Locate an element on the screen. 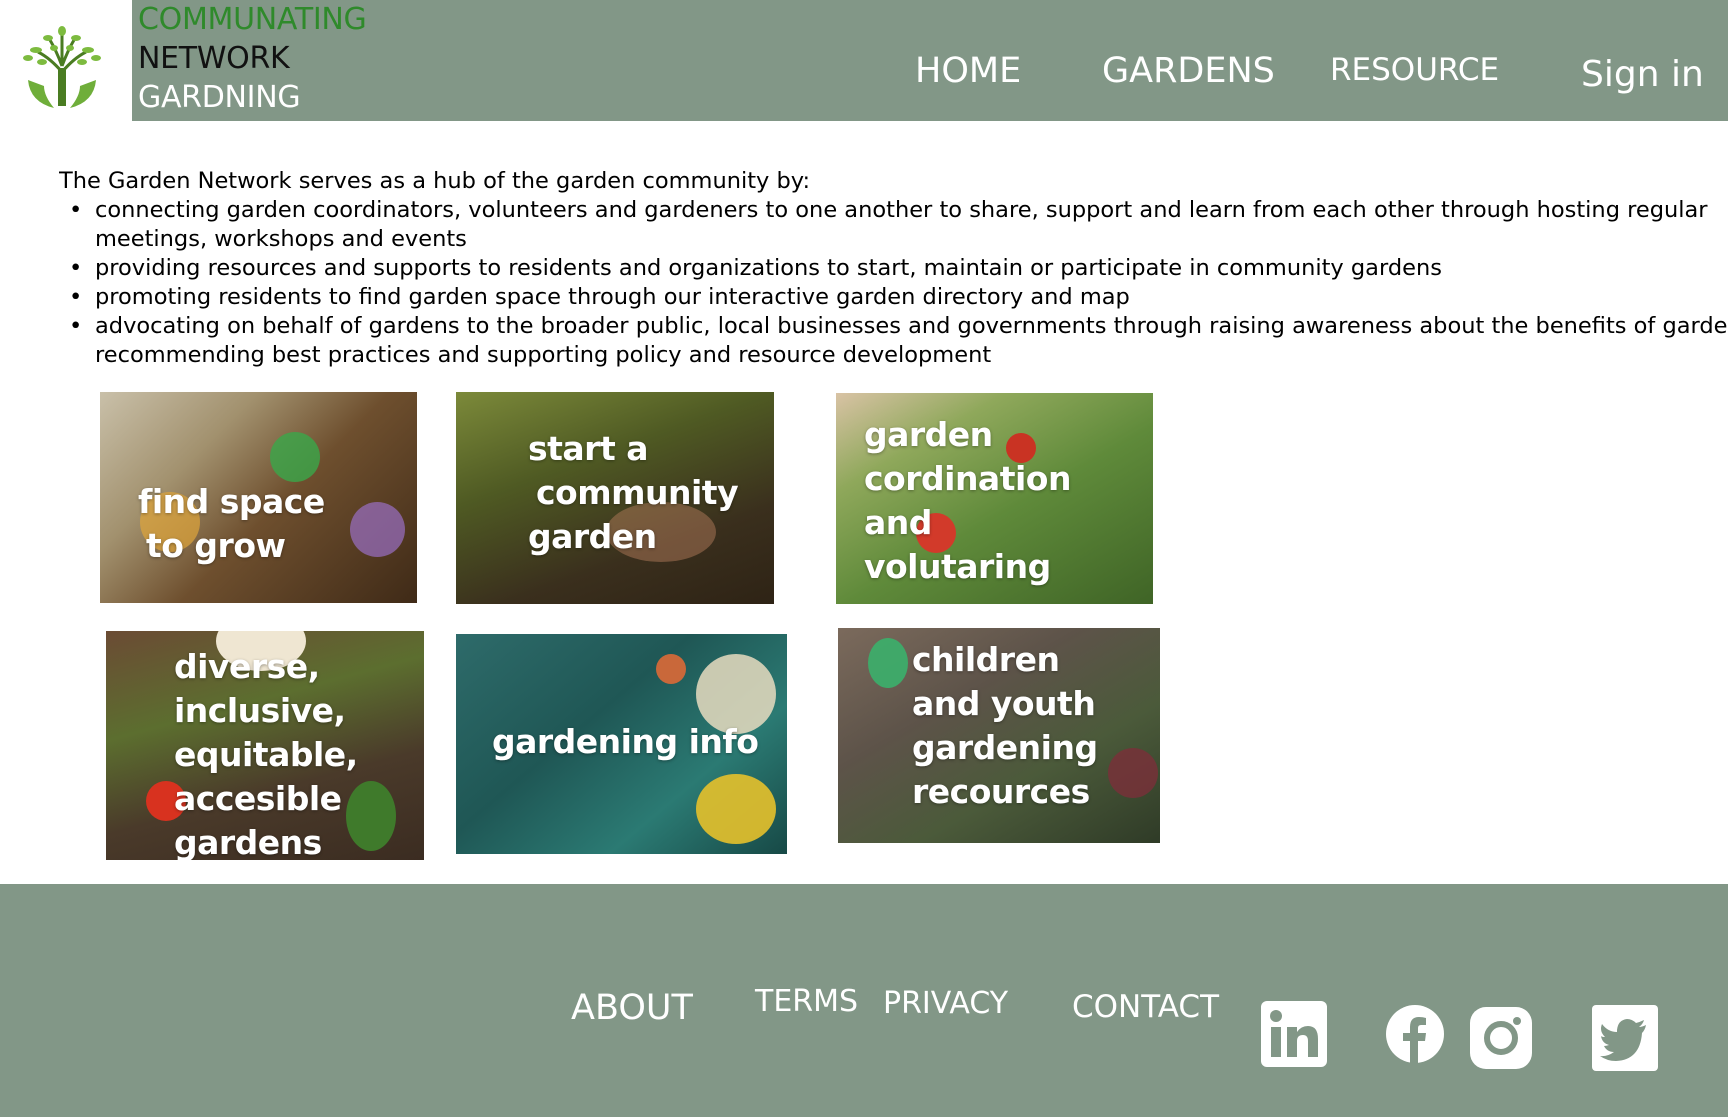 The height and width of the screenshot is (1117, 1728). tile-label-line: accesible is located at coordinates (258, 798).